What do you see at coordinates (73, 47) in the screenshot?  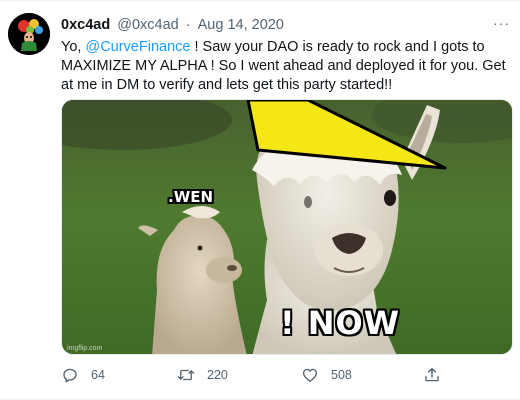 I see `tweet-text-start: Yo,` at bounding box center [73, 47].